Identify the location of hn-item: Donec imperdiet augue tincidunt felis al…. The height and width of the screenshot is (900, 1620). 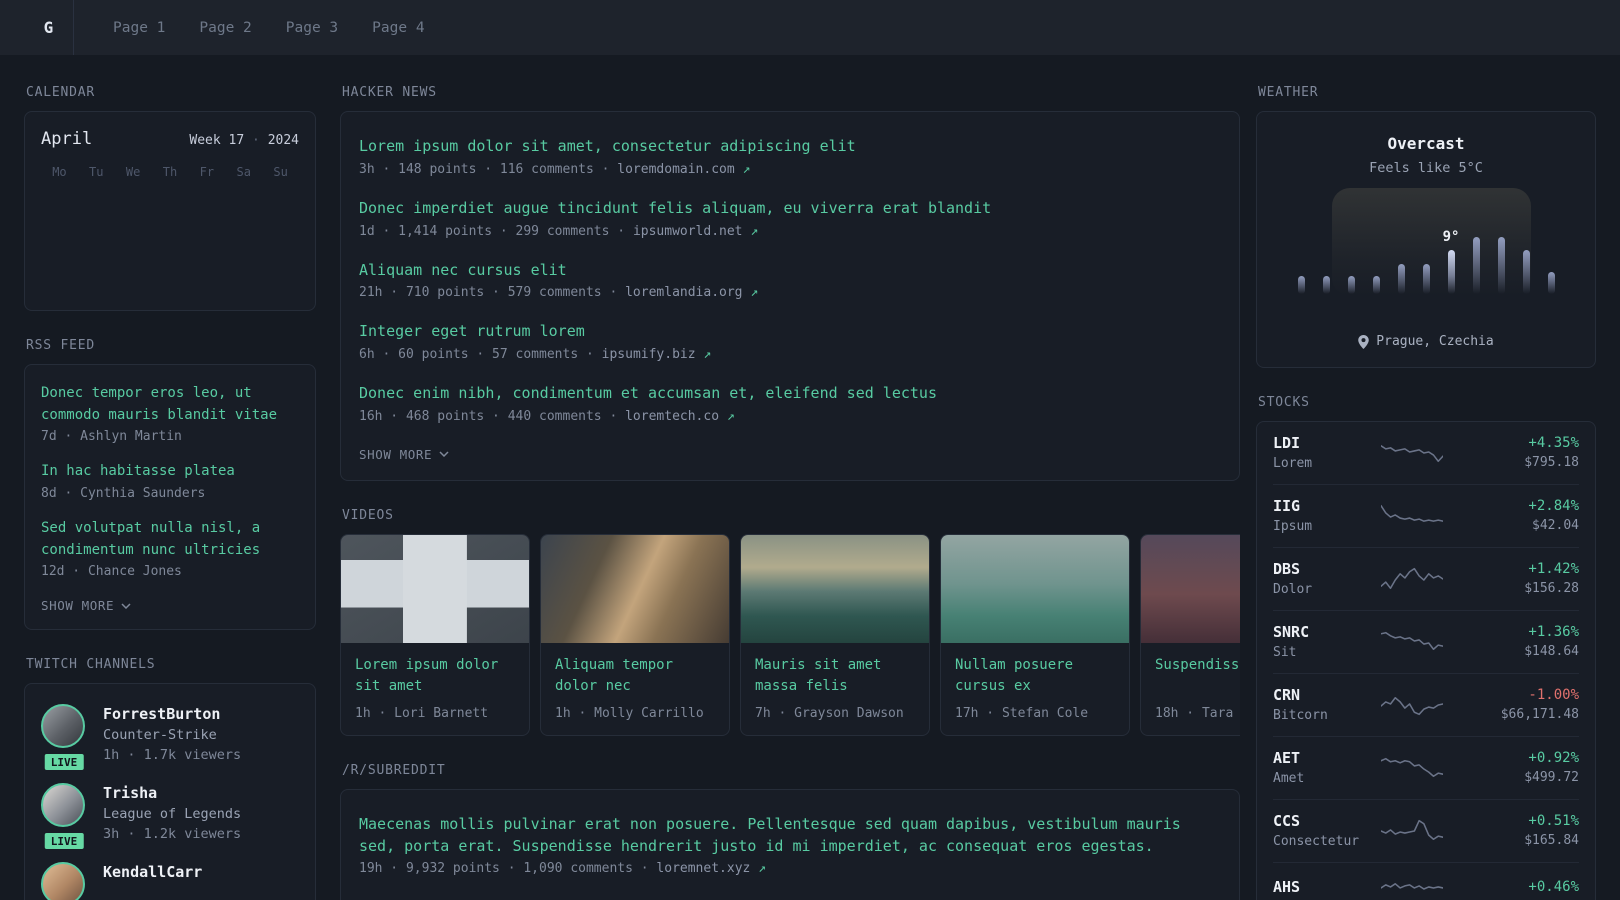
(790, 218).